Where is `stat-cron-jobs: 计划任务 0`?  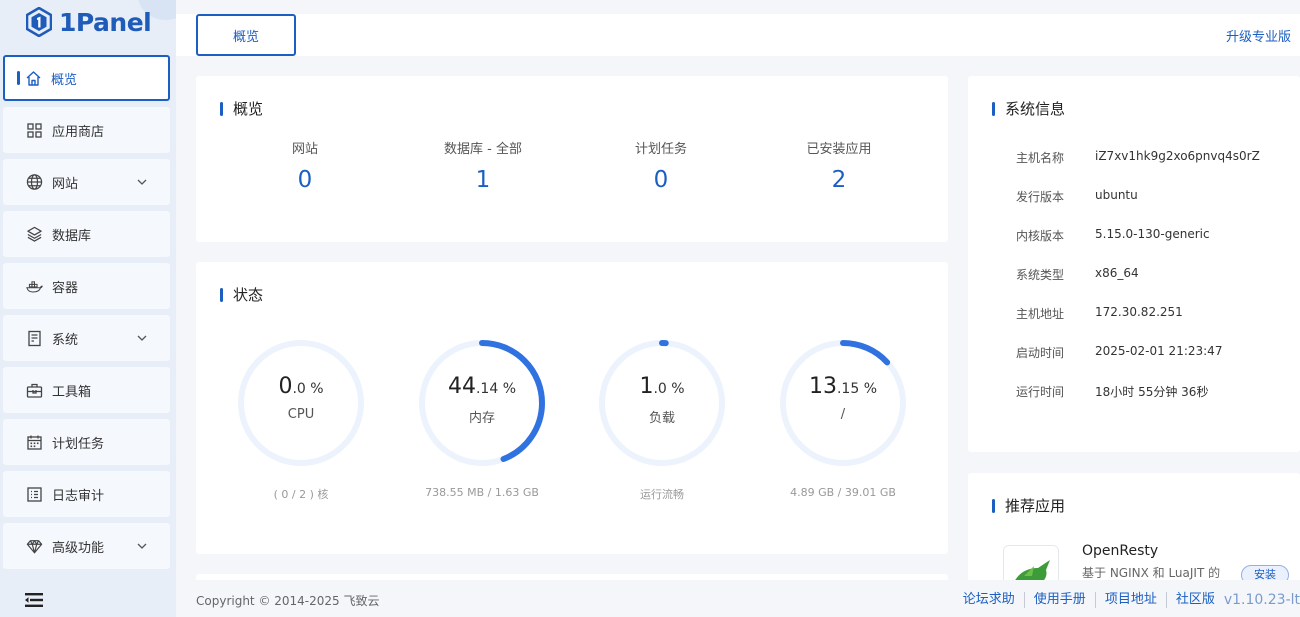 stat-cron-jobs: 计划任务 0 is located at coordinates (661, 165).